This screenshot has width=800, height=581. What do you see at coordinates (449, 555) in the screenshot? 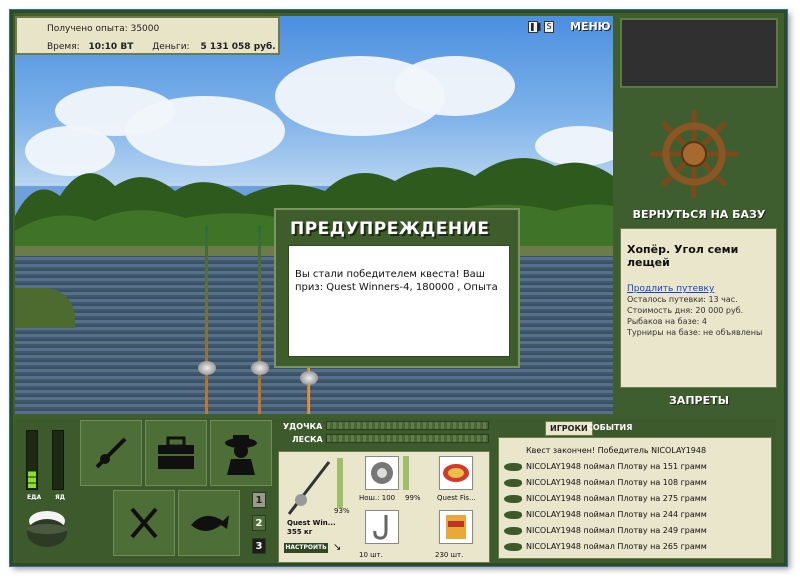
I see `groundbait-count: 230 шт.` at bounding box center [449, 555].